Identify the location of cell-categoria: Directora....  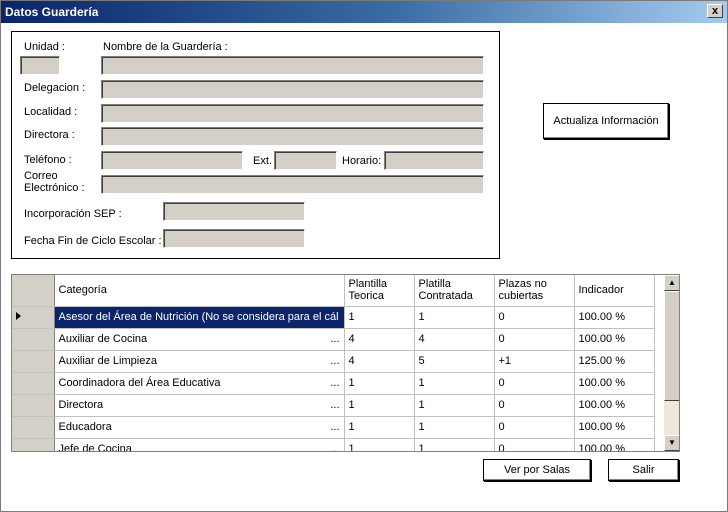
(199, 405).